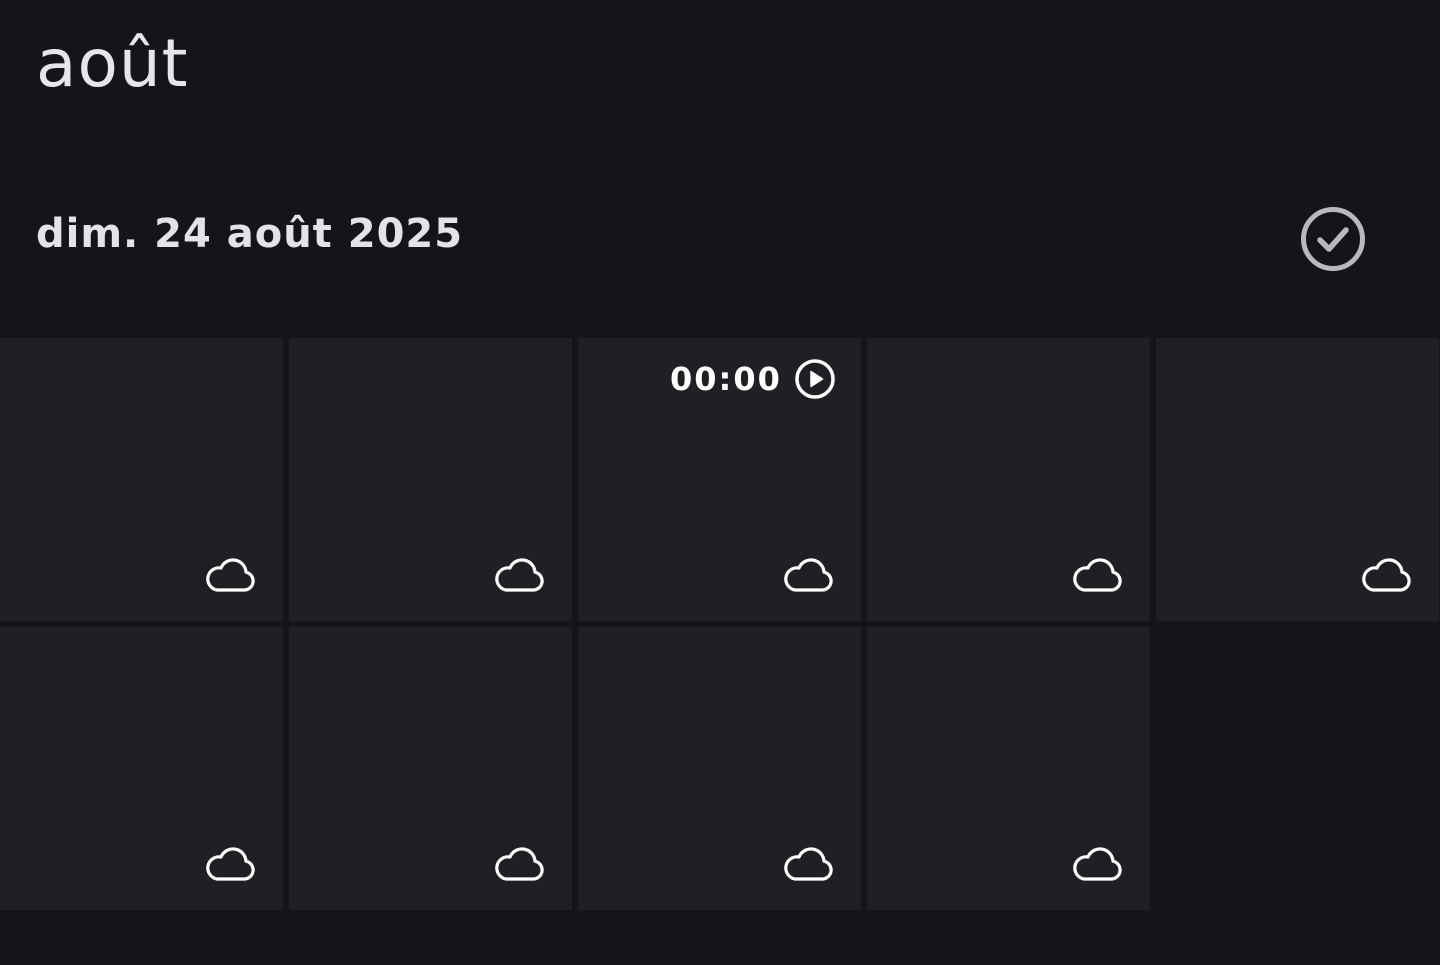 The height and width of the screenshot is (965, 1440). Describe the element at coordinates (1333, 239) in the screenshot. I see `check-circle-icon` at that location.